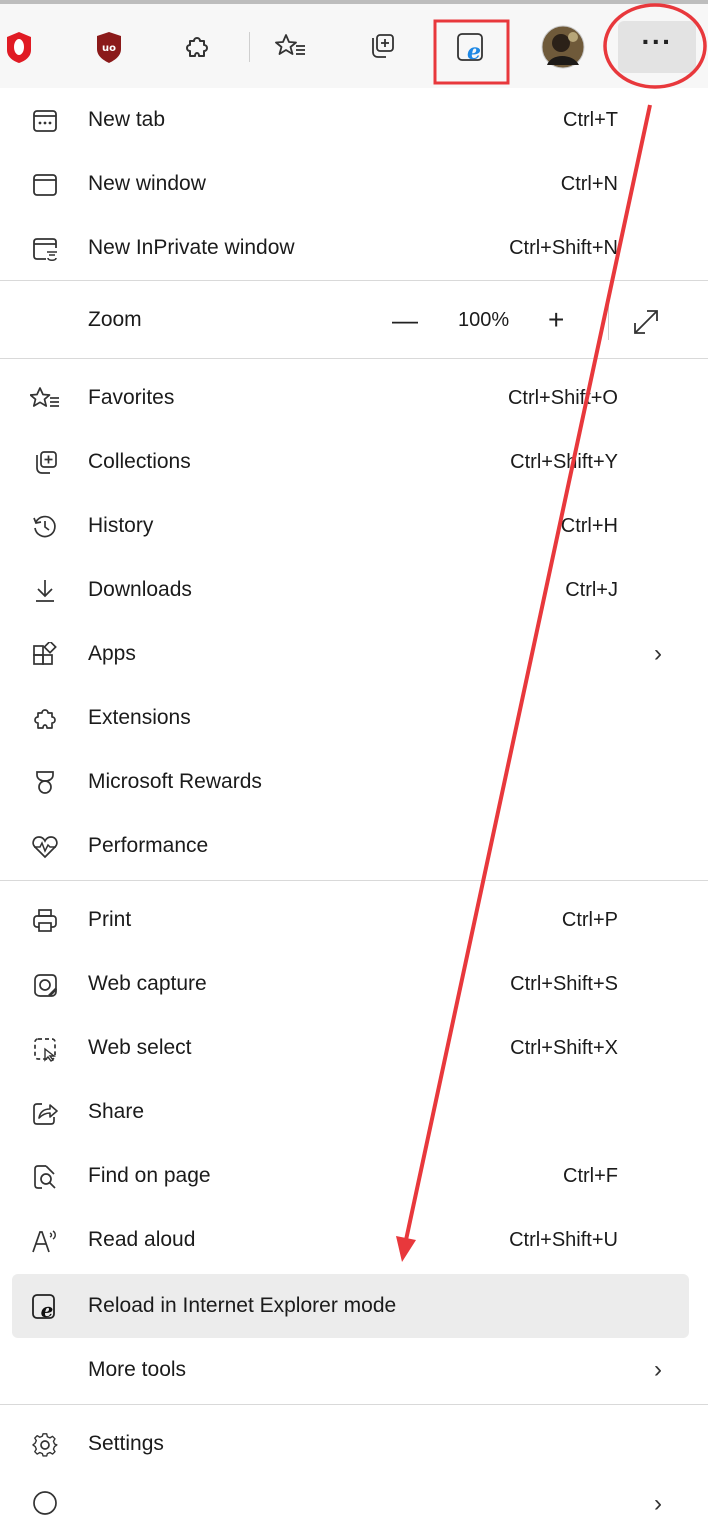  Describe the element at coordinates (563, 247) in the screenshot. I see `menu-item-shortcut: Ctrl+Shift+N` at that location.